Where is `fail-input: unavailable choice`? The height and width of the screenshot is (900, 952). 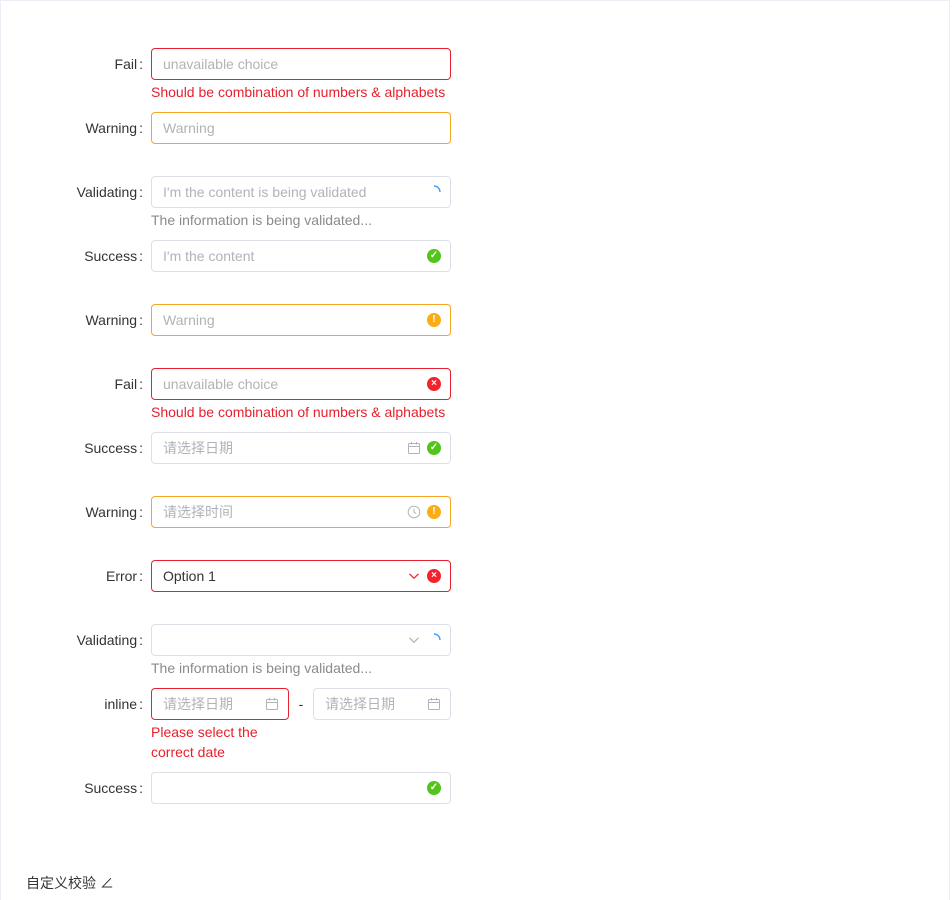
fail-input: unavailable choice is located at coordinates (301, 64).